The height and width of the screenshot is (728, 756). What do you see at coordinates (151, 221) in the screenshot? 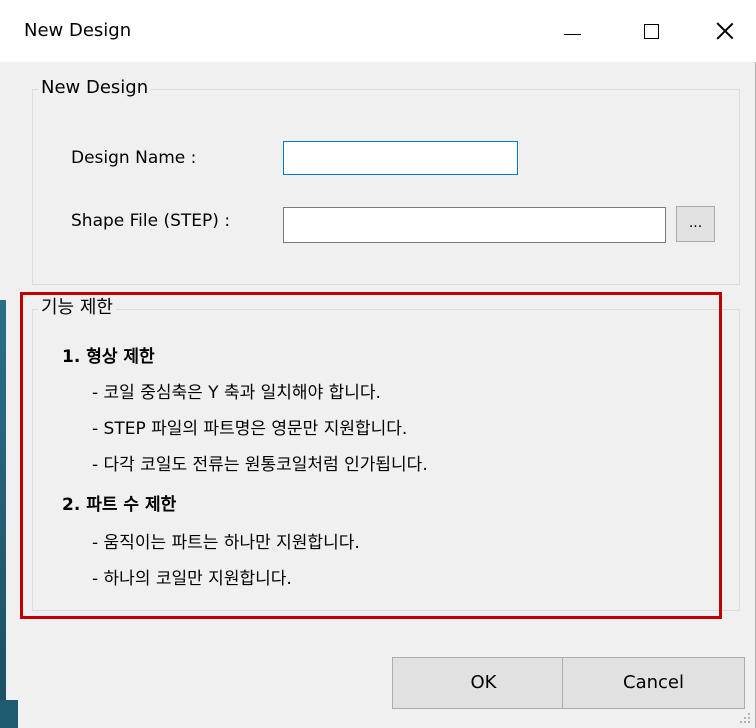
I see `shape-file-label: Shape File (STEP) :` at bounding box center [151, 221].